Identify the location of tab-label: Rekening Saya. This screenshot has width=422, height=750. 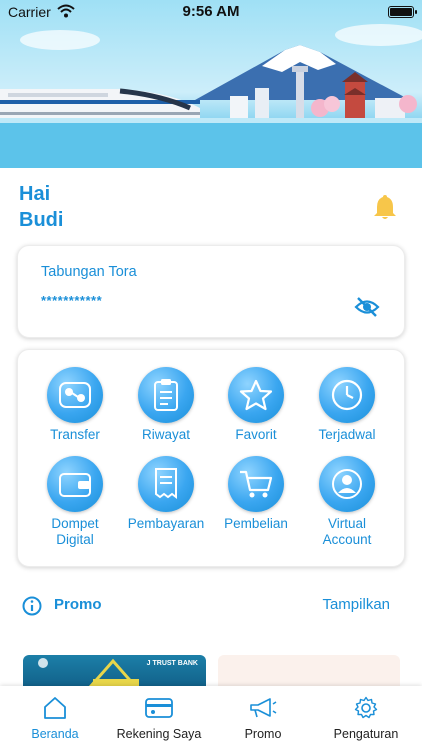
(159, 734).